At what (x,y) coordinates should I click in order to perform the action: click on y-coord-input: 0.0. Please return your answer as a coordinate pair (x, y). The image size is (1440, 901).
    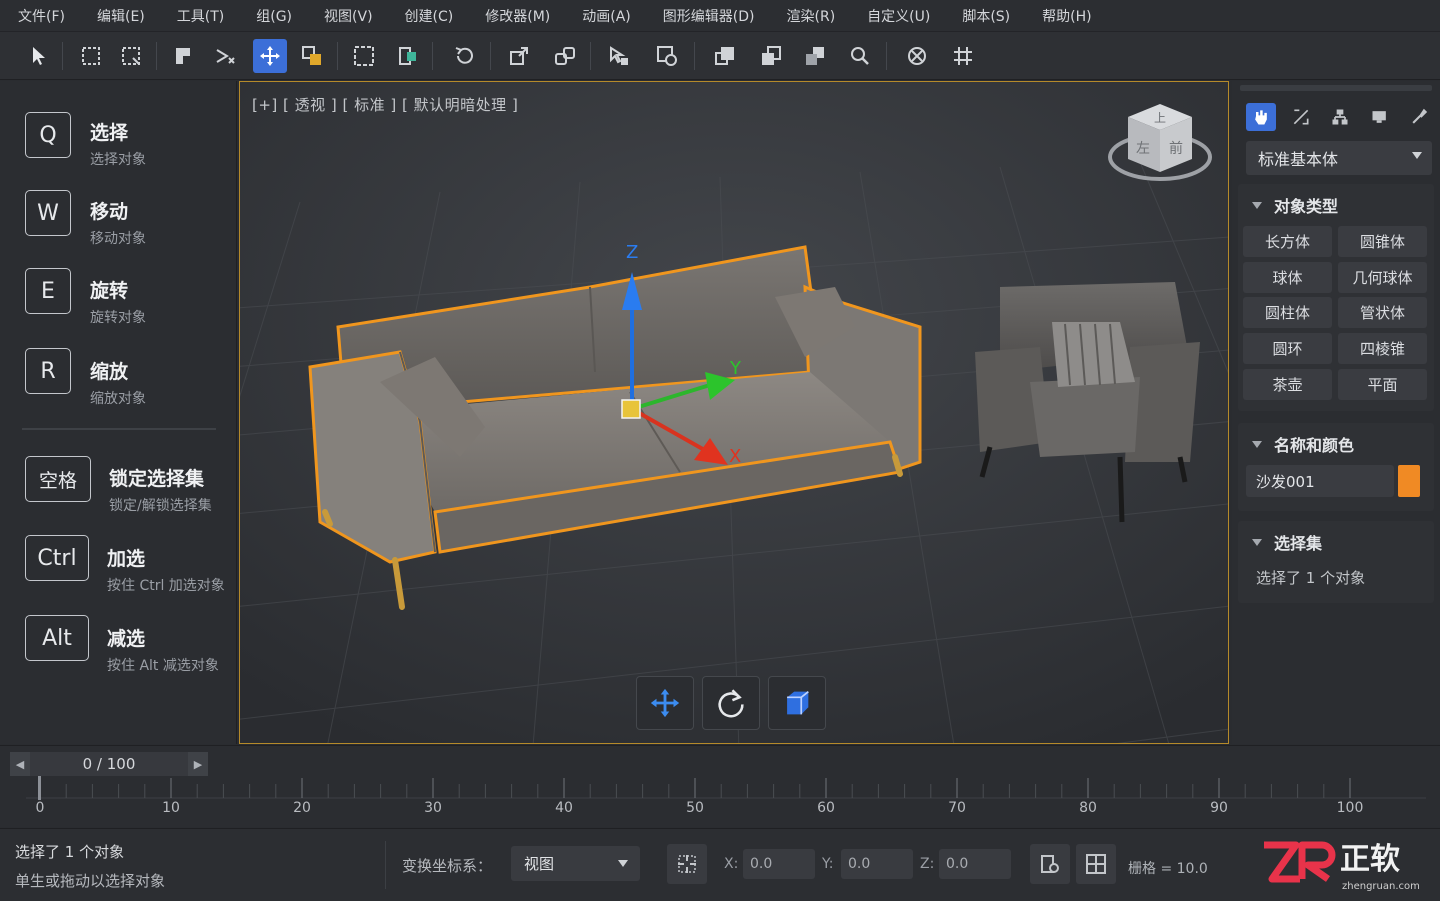
    Looking at the image, I should click on (877, 864).